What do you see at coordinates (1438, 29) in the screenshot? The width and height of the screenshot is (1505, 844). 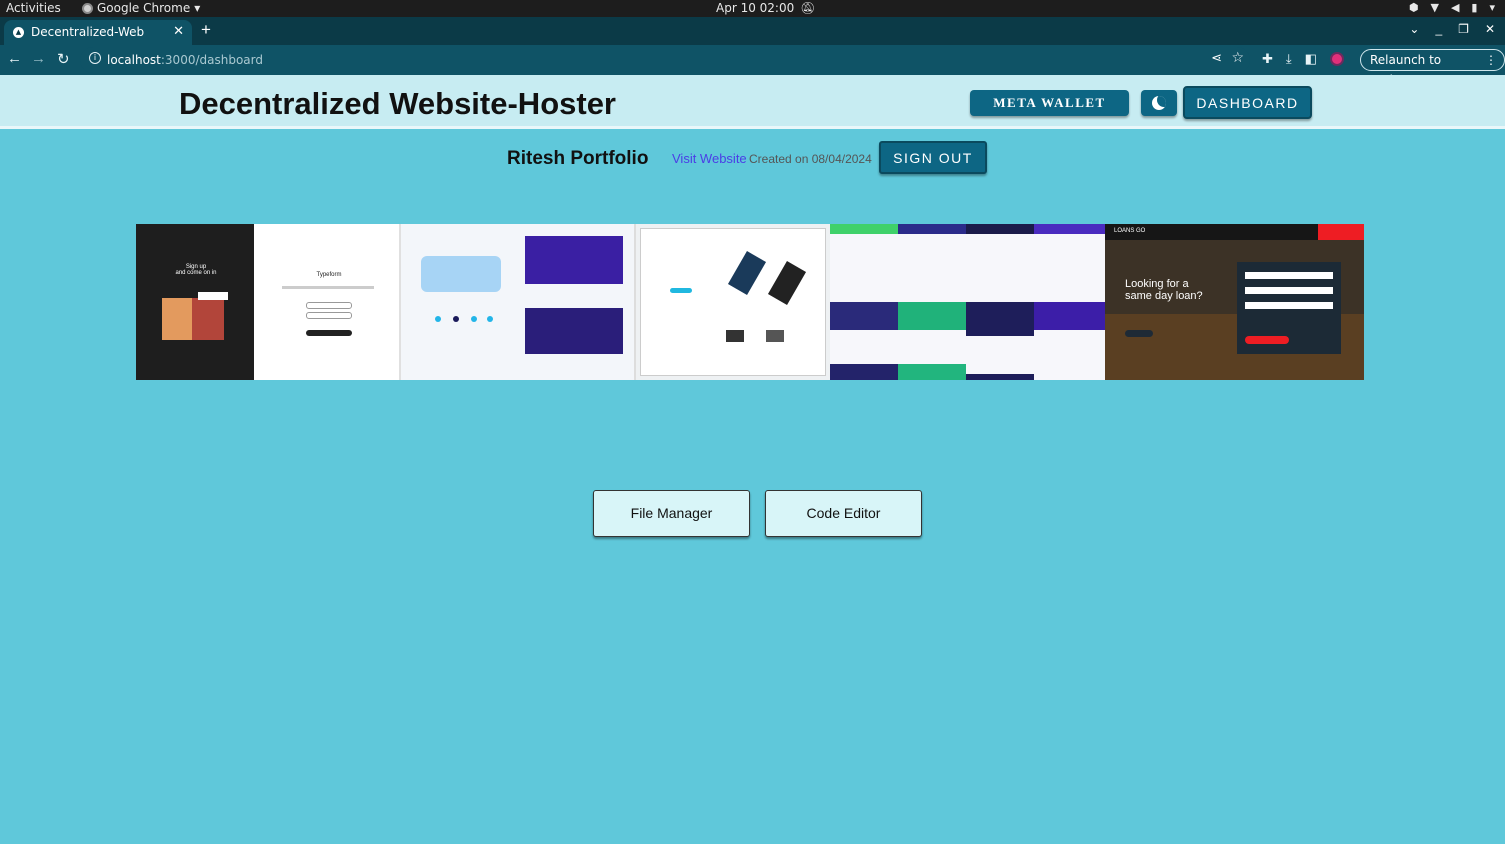 I see `minimize-icon: _` at bounding box center [1438, 29].